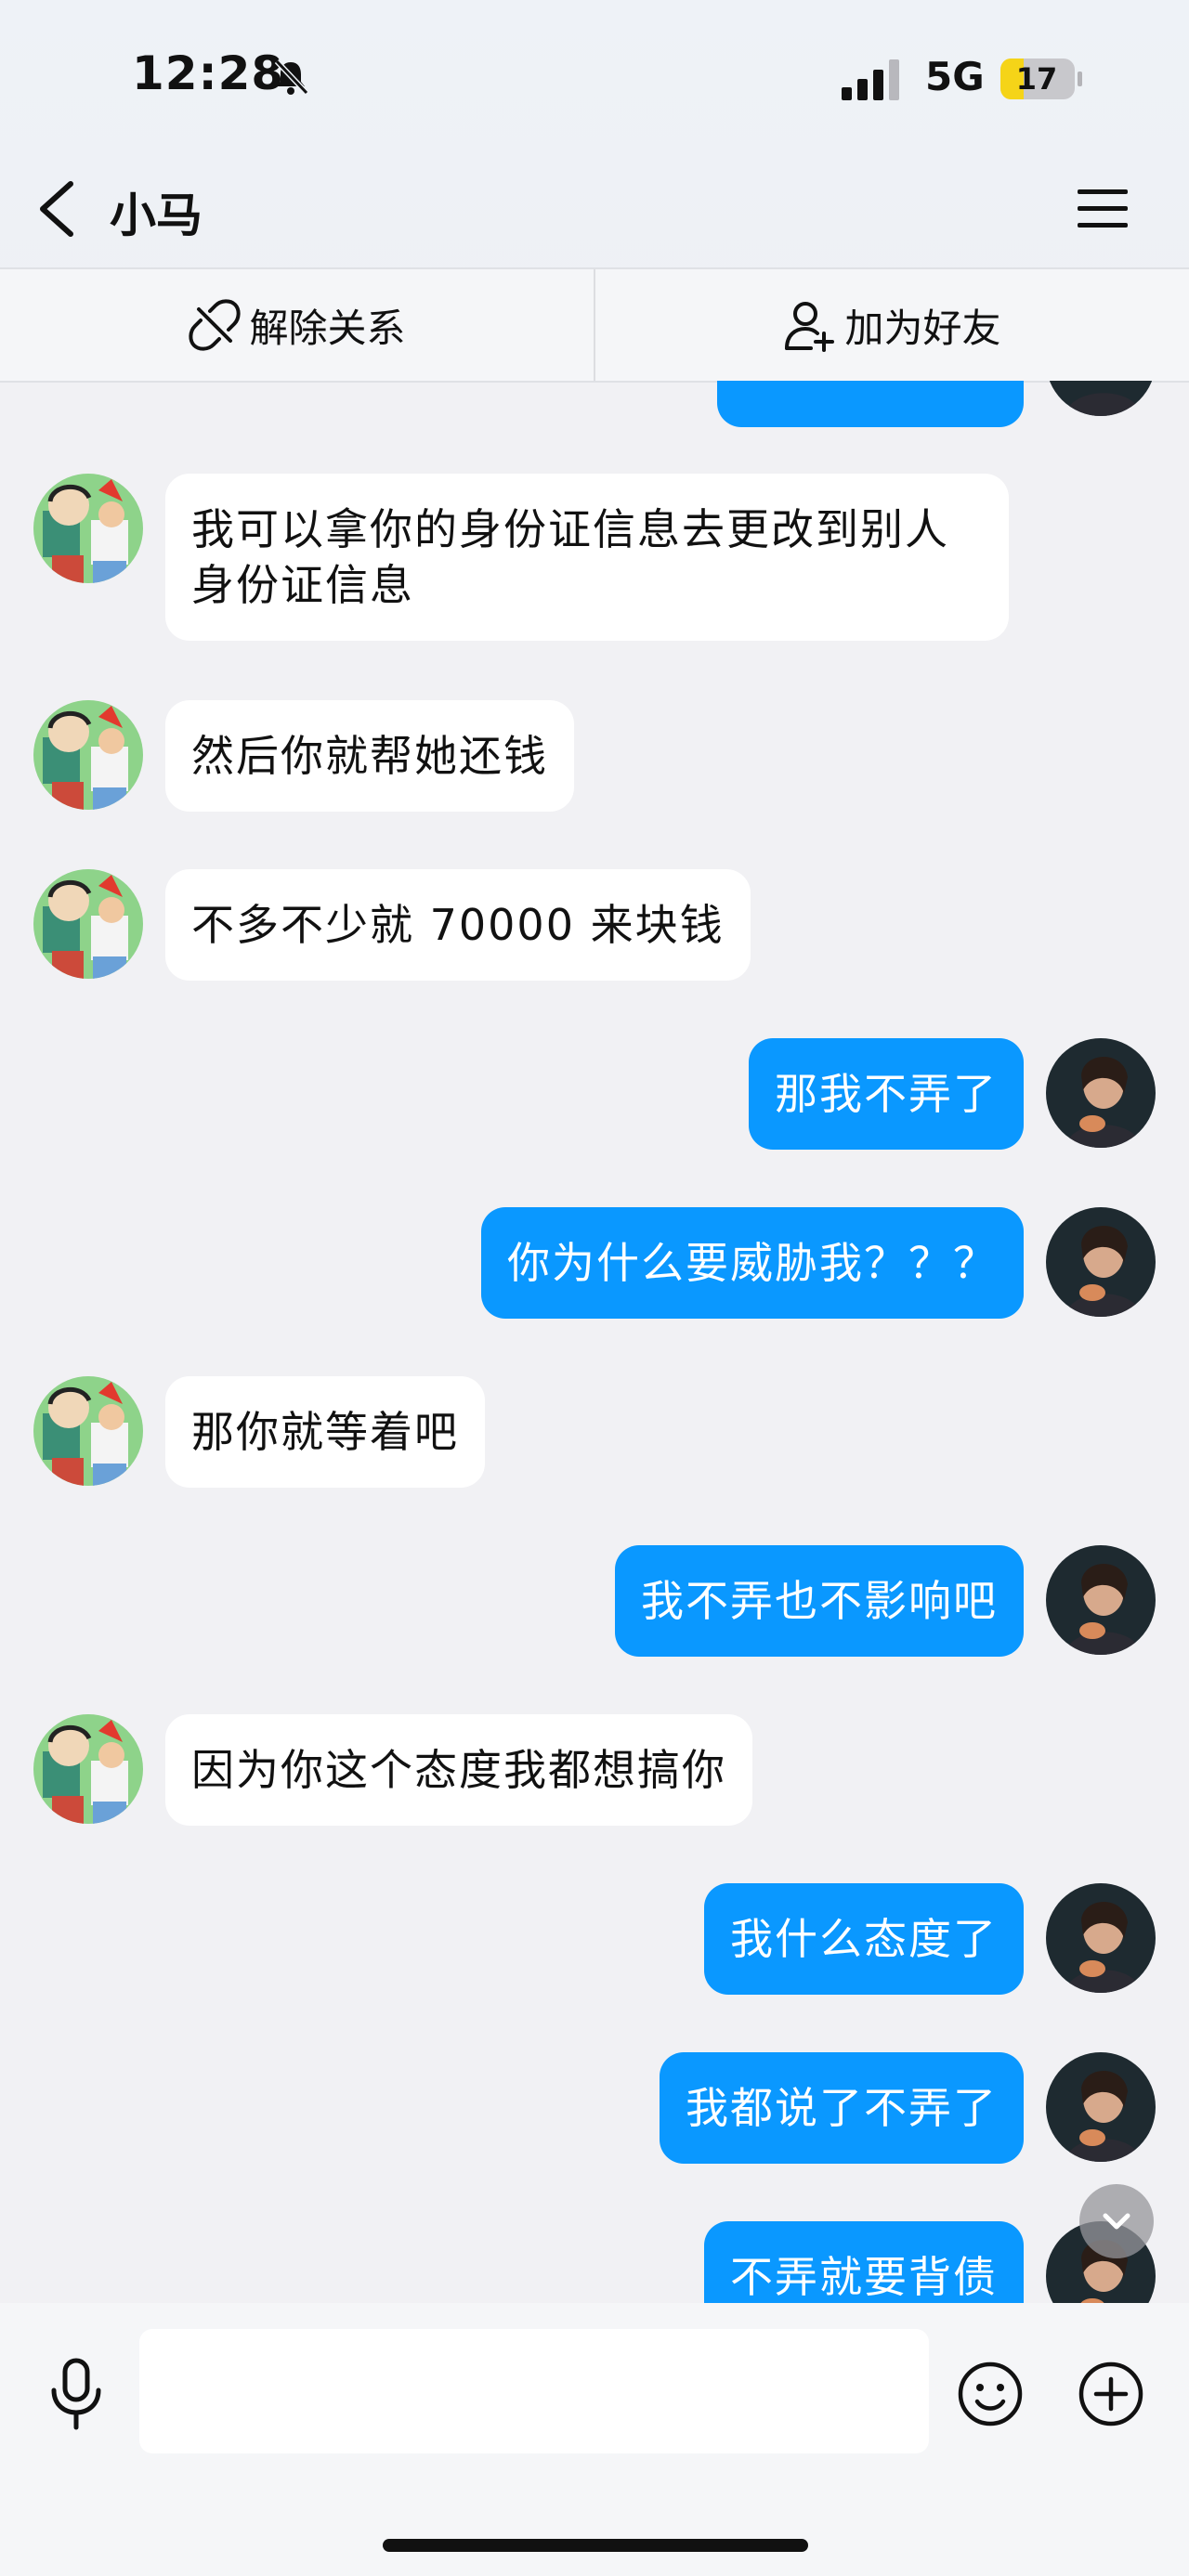  I want to click on message-bubble-sent: 那我不弄了, so click(886, 1094).